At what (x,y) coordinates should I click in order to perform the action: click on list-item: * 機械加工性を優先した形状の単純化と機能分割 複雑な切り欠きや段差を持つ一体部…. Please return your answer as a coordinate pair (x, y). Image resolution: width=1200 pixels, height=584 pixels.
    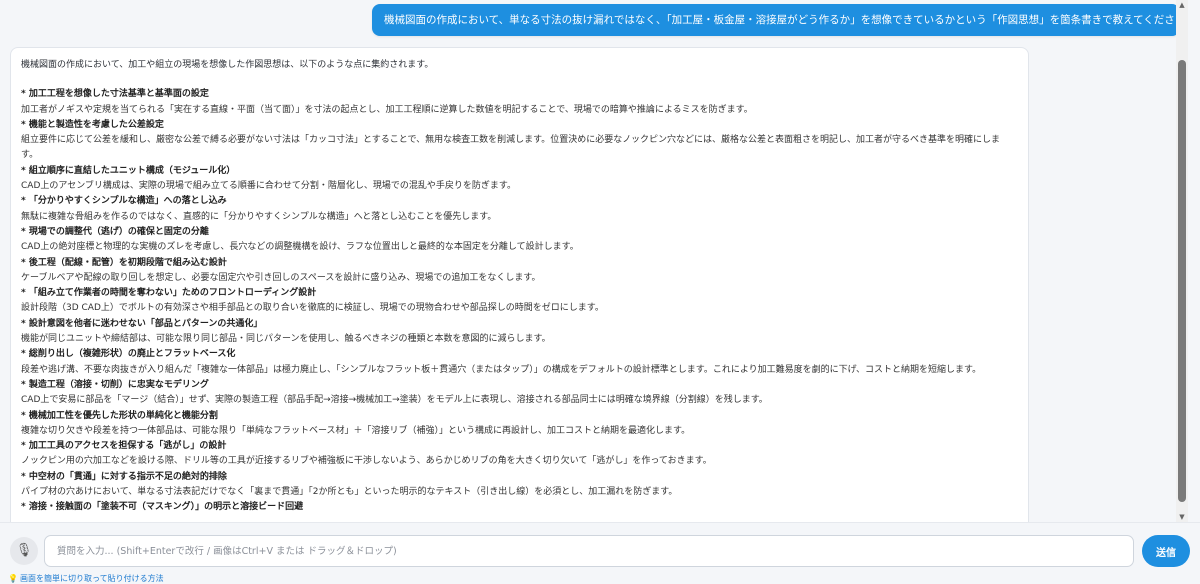
    Looking at the image, I should click on (518, 424).